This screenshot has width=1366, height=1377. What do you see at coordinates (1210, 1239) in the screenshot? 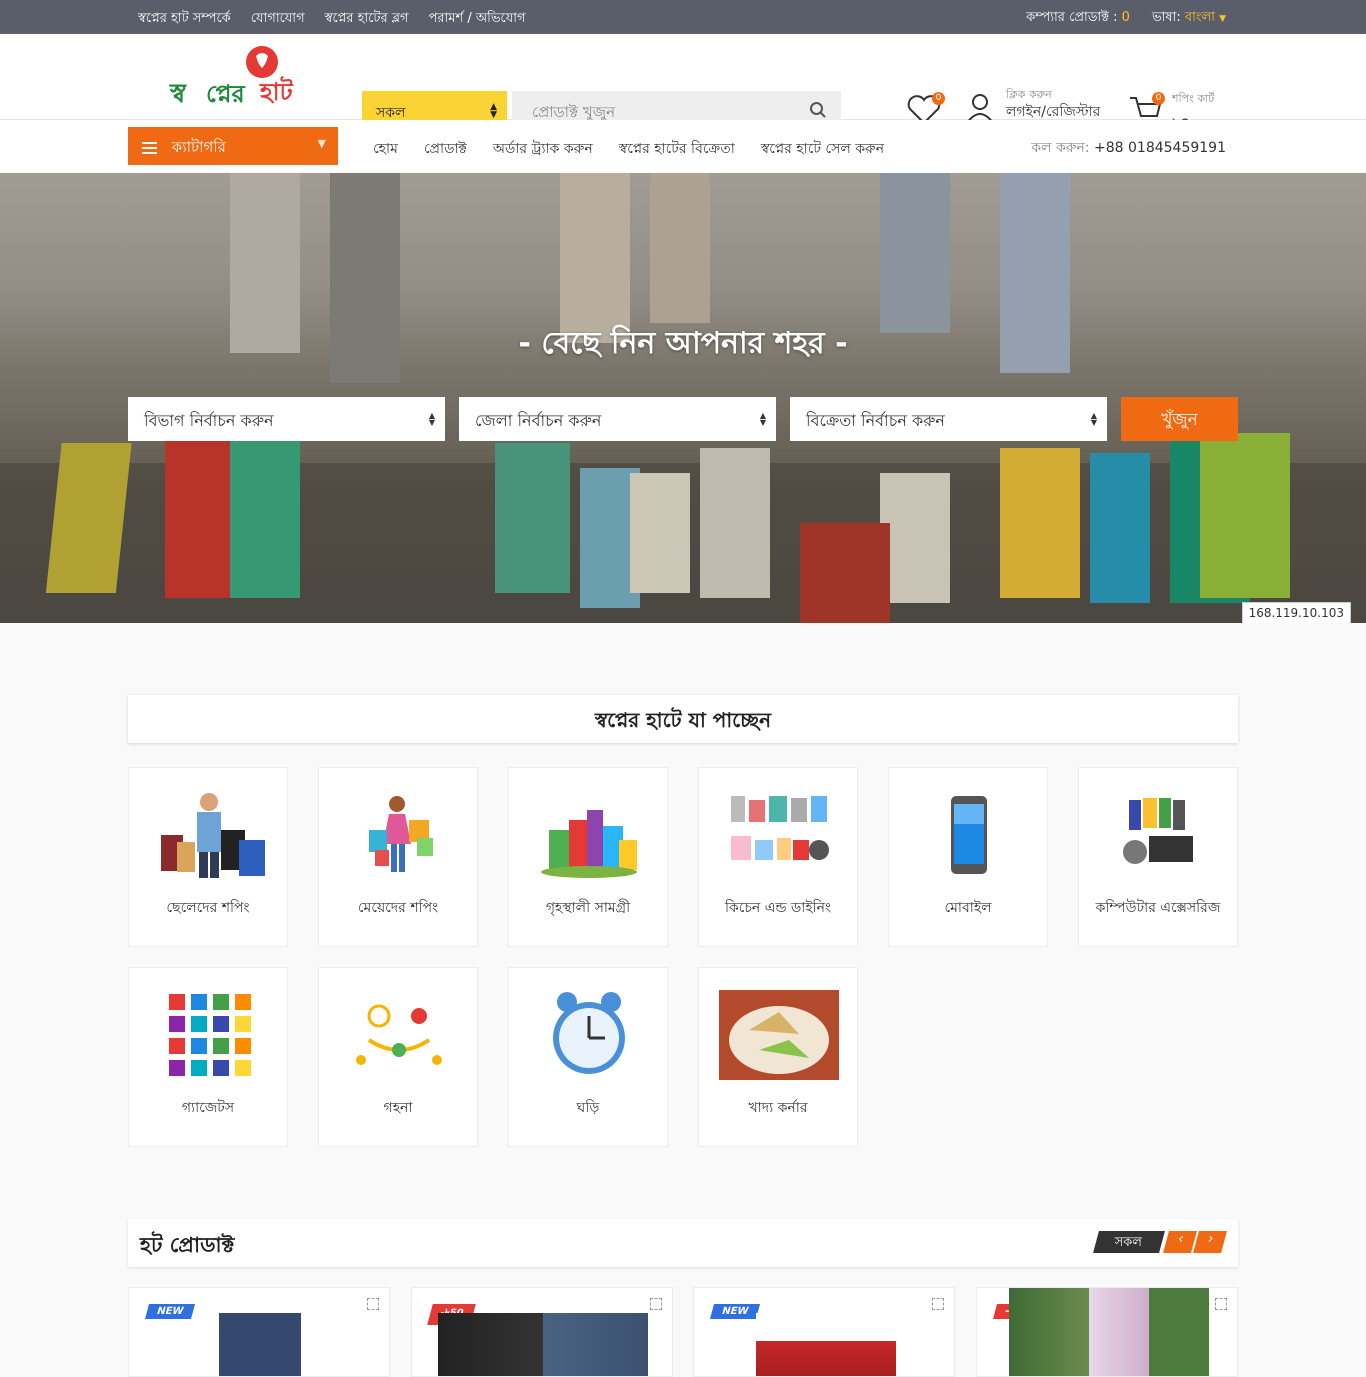
I see `chevron-right-icon: ›` at bounding box center [1210, 1239].